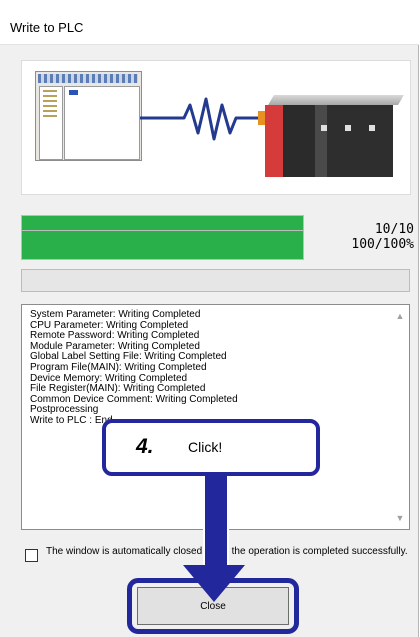  What do you see at coordinates (394, 229) in the screenshot?
I see `progress-files-label: 10/10` at bounding box center [394, 229].